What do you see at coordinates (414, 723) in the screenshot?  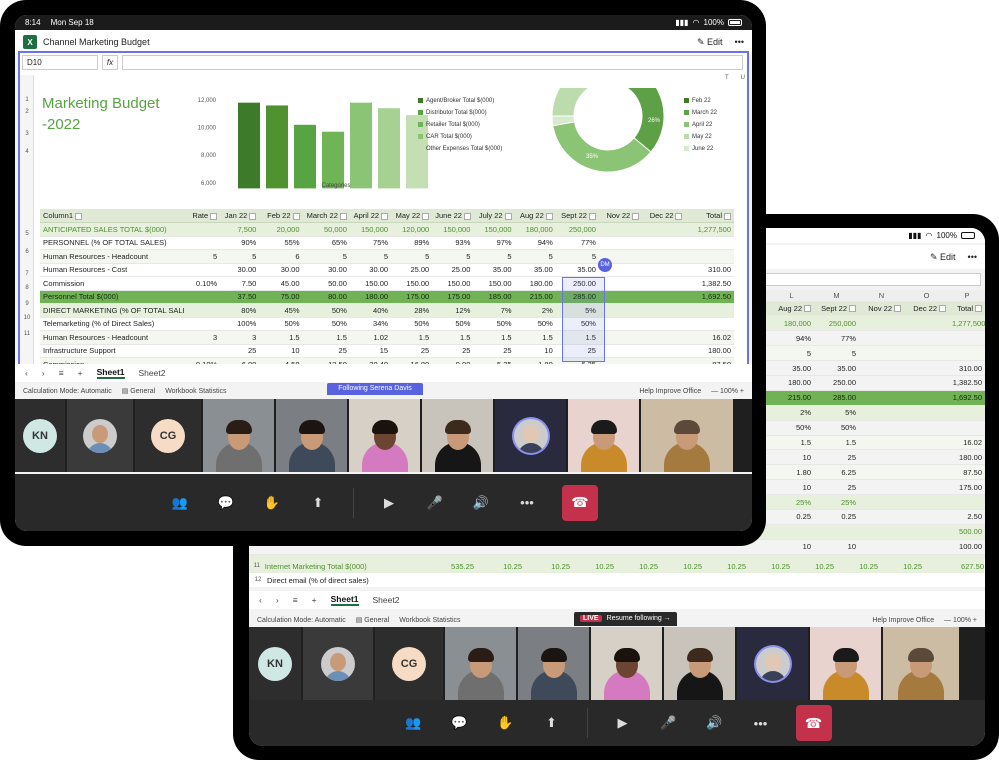 I see `people-icon: 👥` at bounding box center [414, 723].